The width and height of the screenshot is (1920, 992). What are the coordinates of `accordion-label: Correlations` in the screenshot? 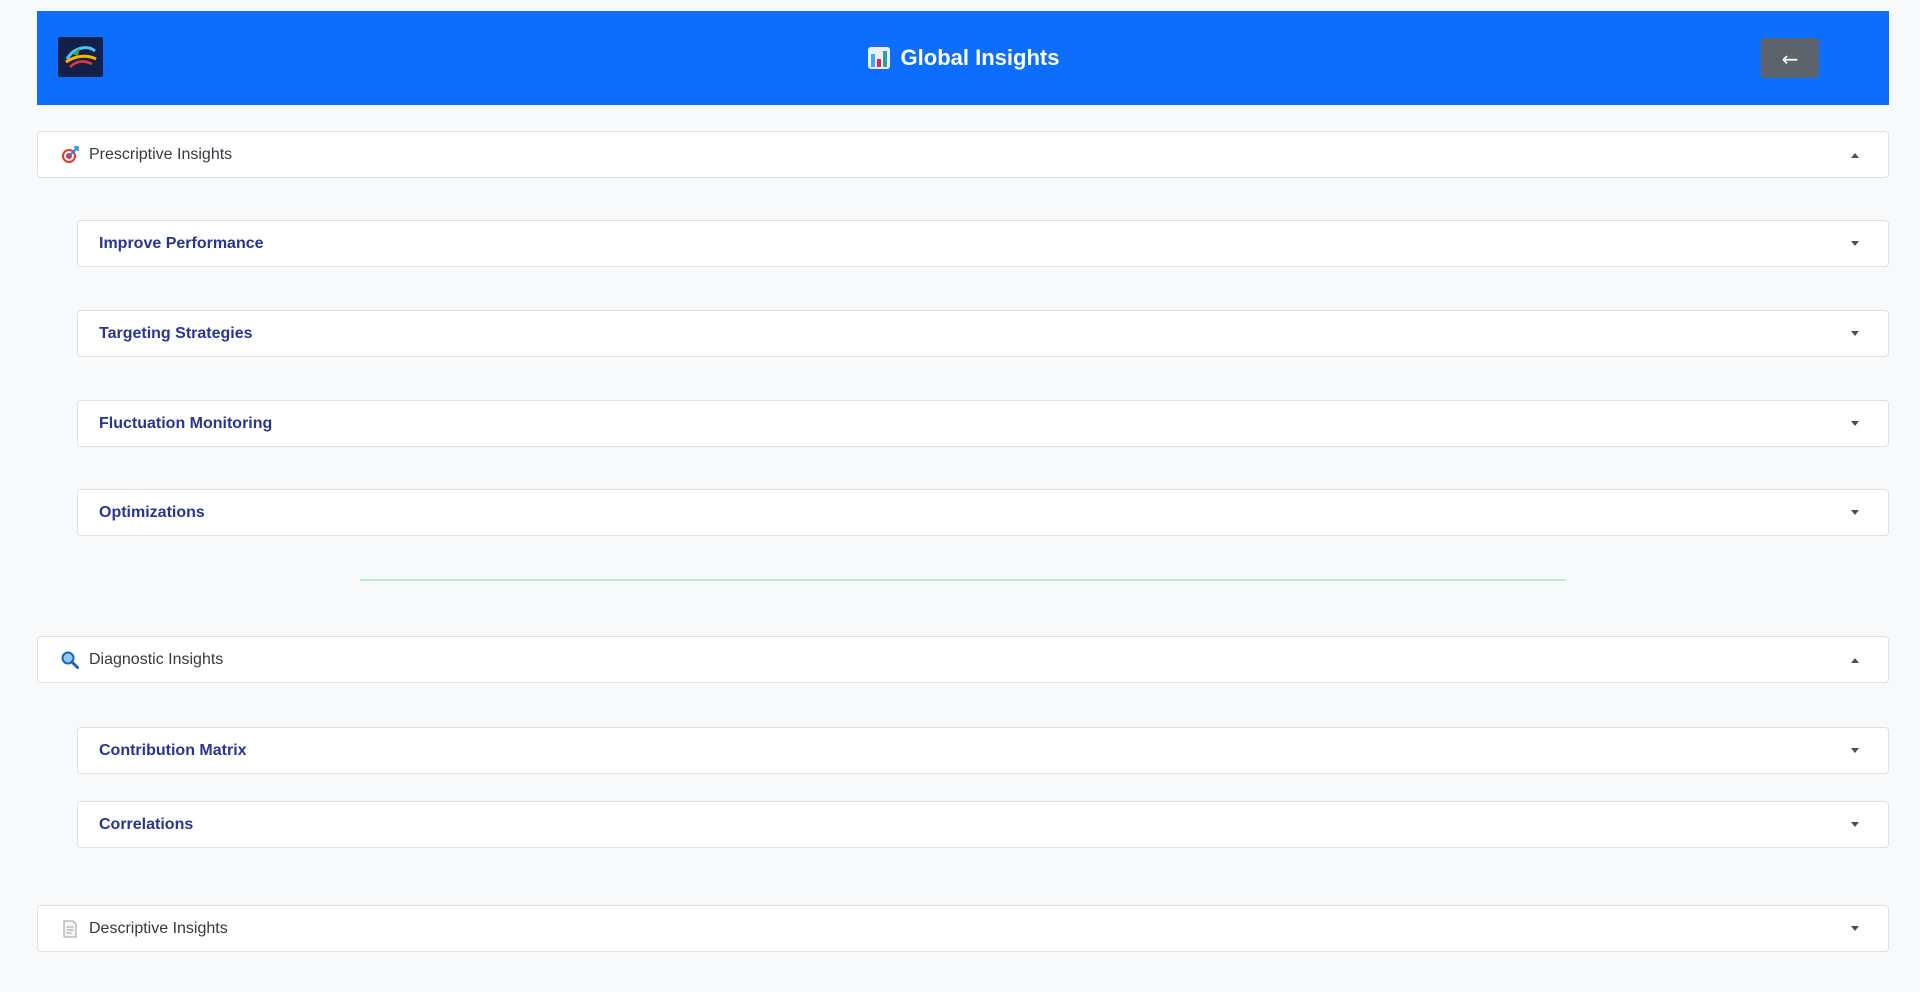 It's located at (146, 824).